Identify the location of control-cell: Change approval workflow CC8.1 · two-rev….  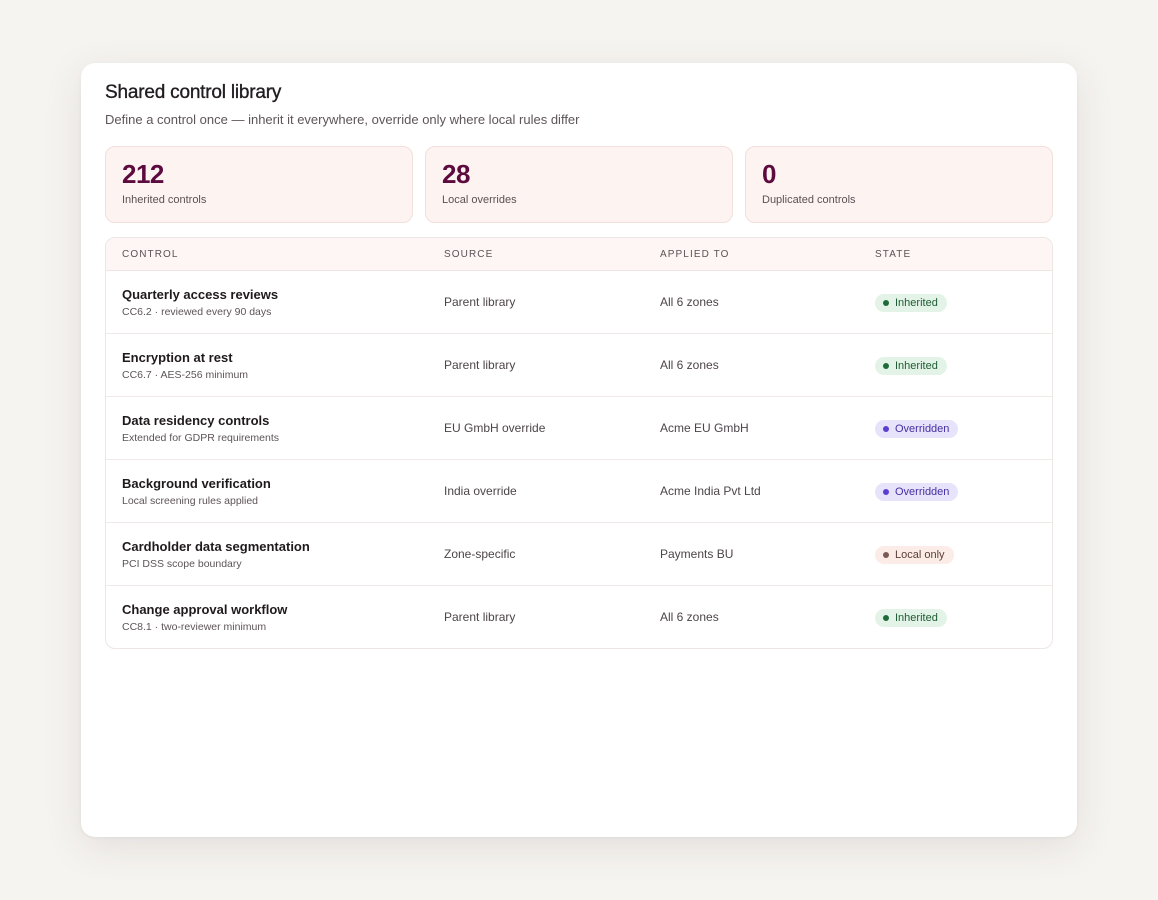
(267, 617).